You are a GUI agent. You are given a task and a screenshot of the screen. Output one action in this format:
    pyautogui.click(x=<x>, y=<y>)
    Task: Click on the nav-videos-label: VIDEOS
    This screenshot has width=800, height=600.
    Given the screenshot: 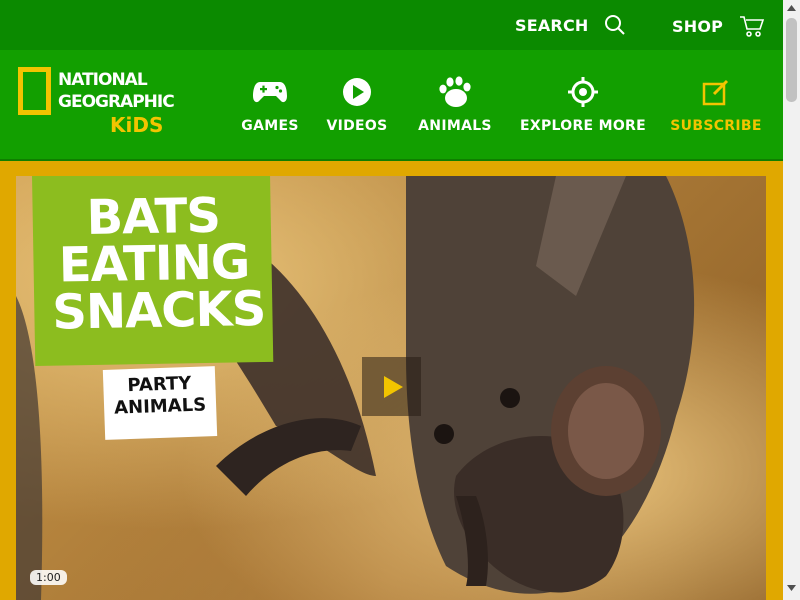 What is the action you would take?
    pyautogui.click(x=357, y=126)
    